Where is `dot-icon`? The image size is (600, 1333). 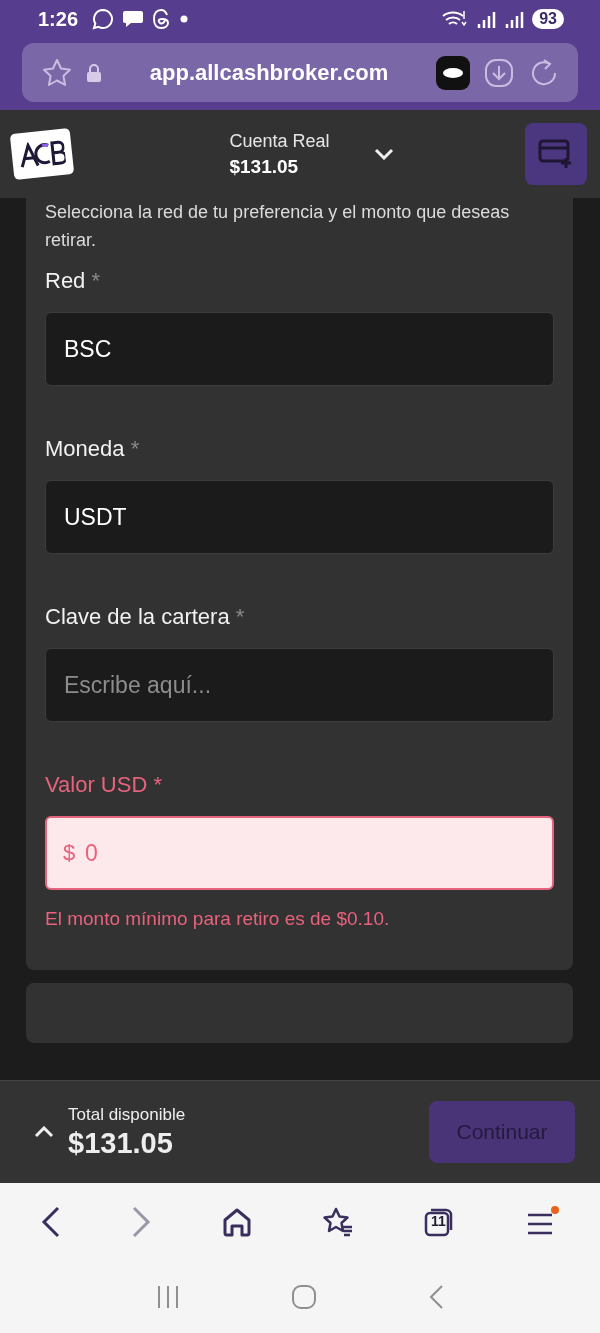 dot-icon is located at coordinates (184, 19).